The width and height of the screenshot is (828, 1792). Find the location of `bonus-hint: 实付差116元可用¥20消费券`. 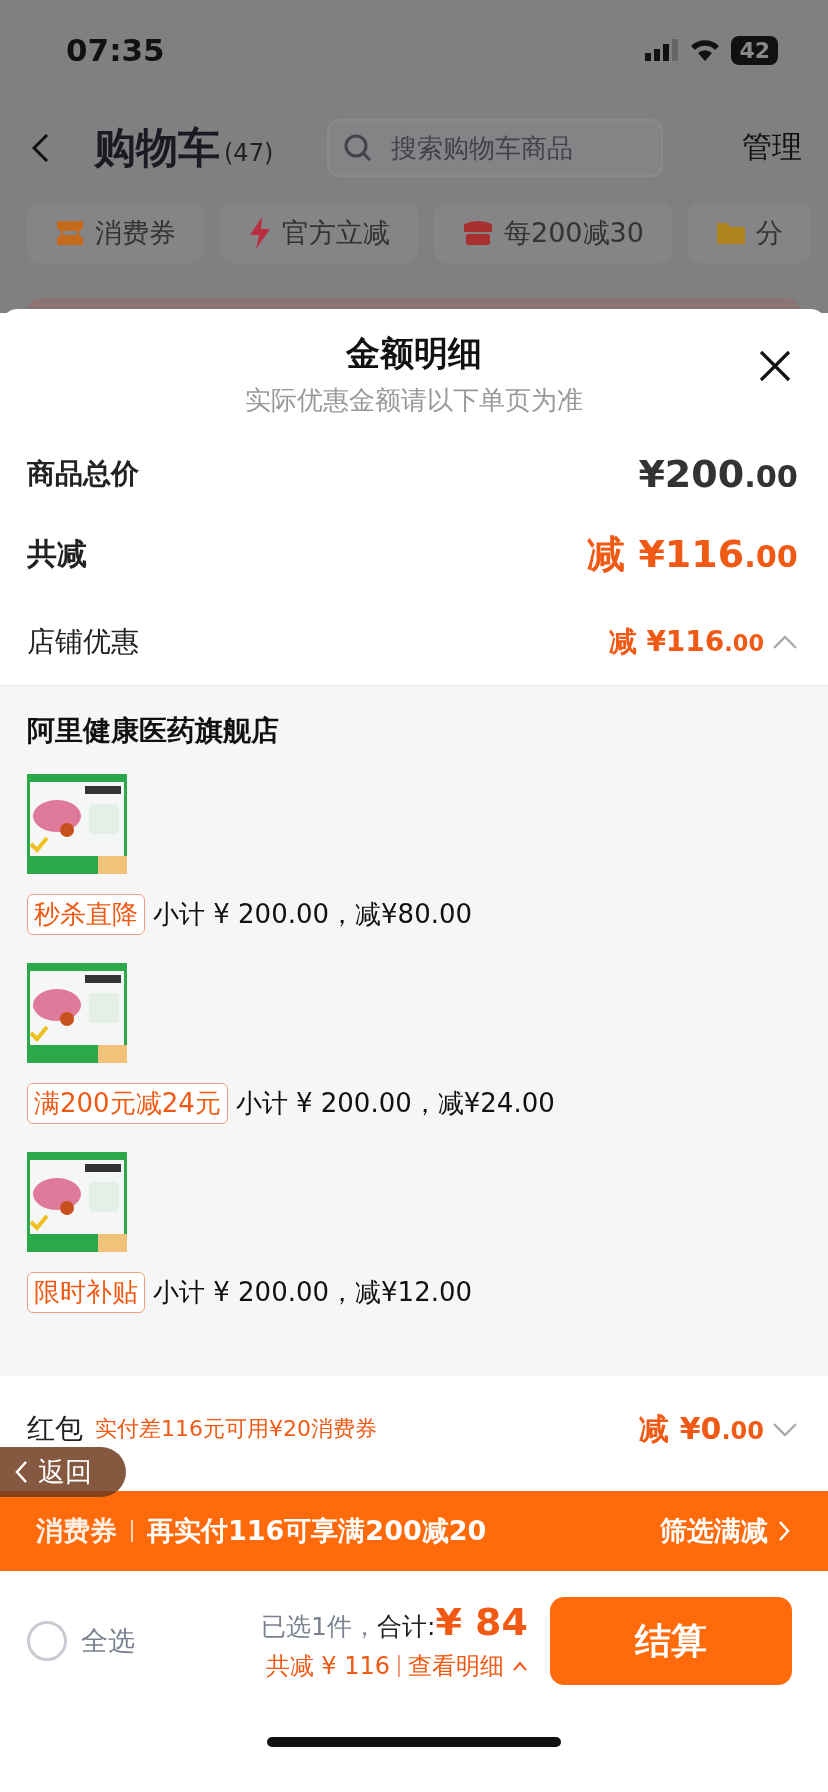

bonus-hint: 实付差116元可用¥20消费券 is located at coordinates (236, 1429).